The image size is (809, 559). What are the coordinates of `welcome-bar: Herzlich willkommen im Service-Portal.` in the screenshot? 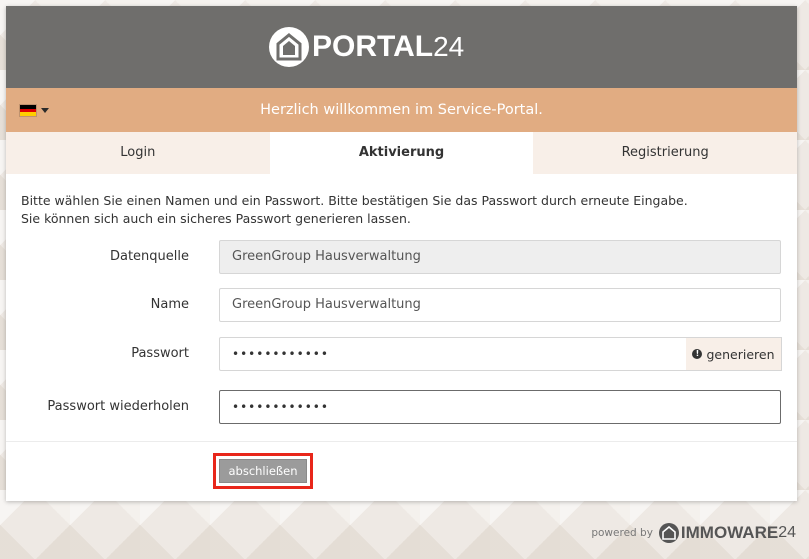 It's located at (401, 110).